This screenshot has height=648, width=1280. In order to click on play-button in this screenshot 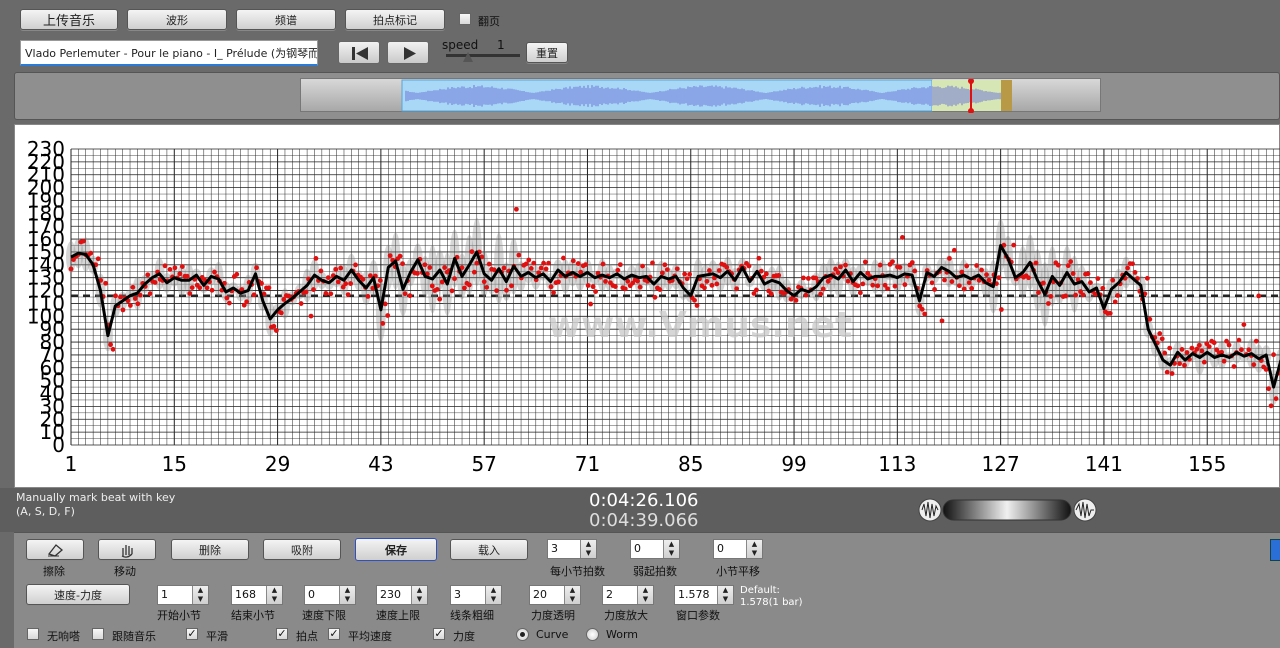, I will do `click(408, 52)`.